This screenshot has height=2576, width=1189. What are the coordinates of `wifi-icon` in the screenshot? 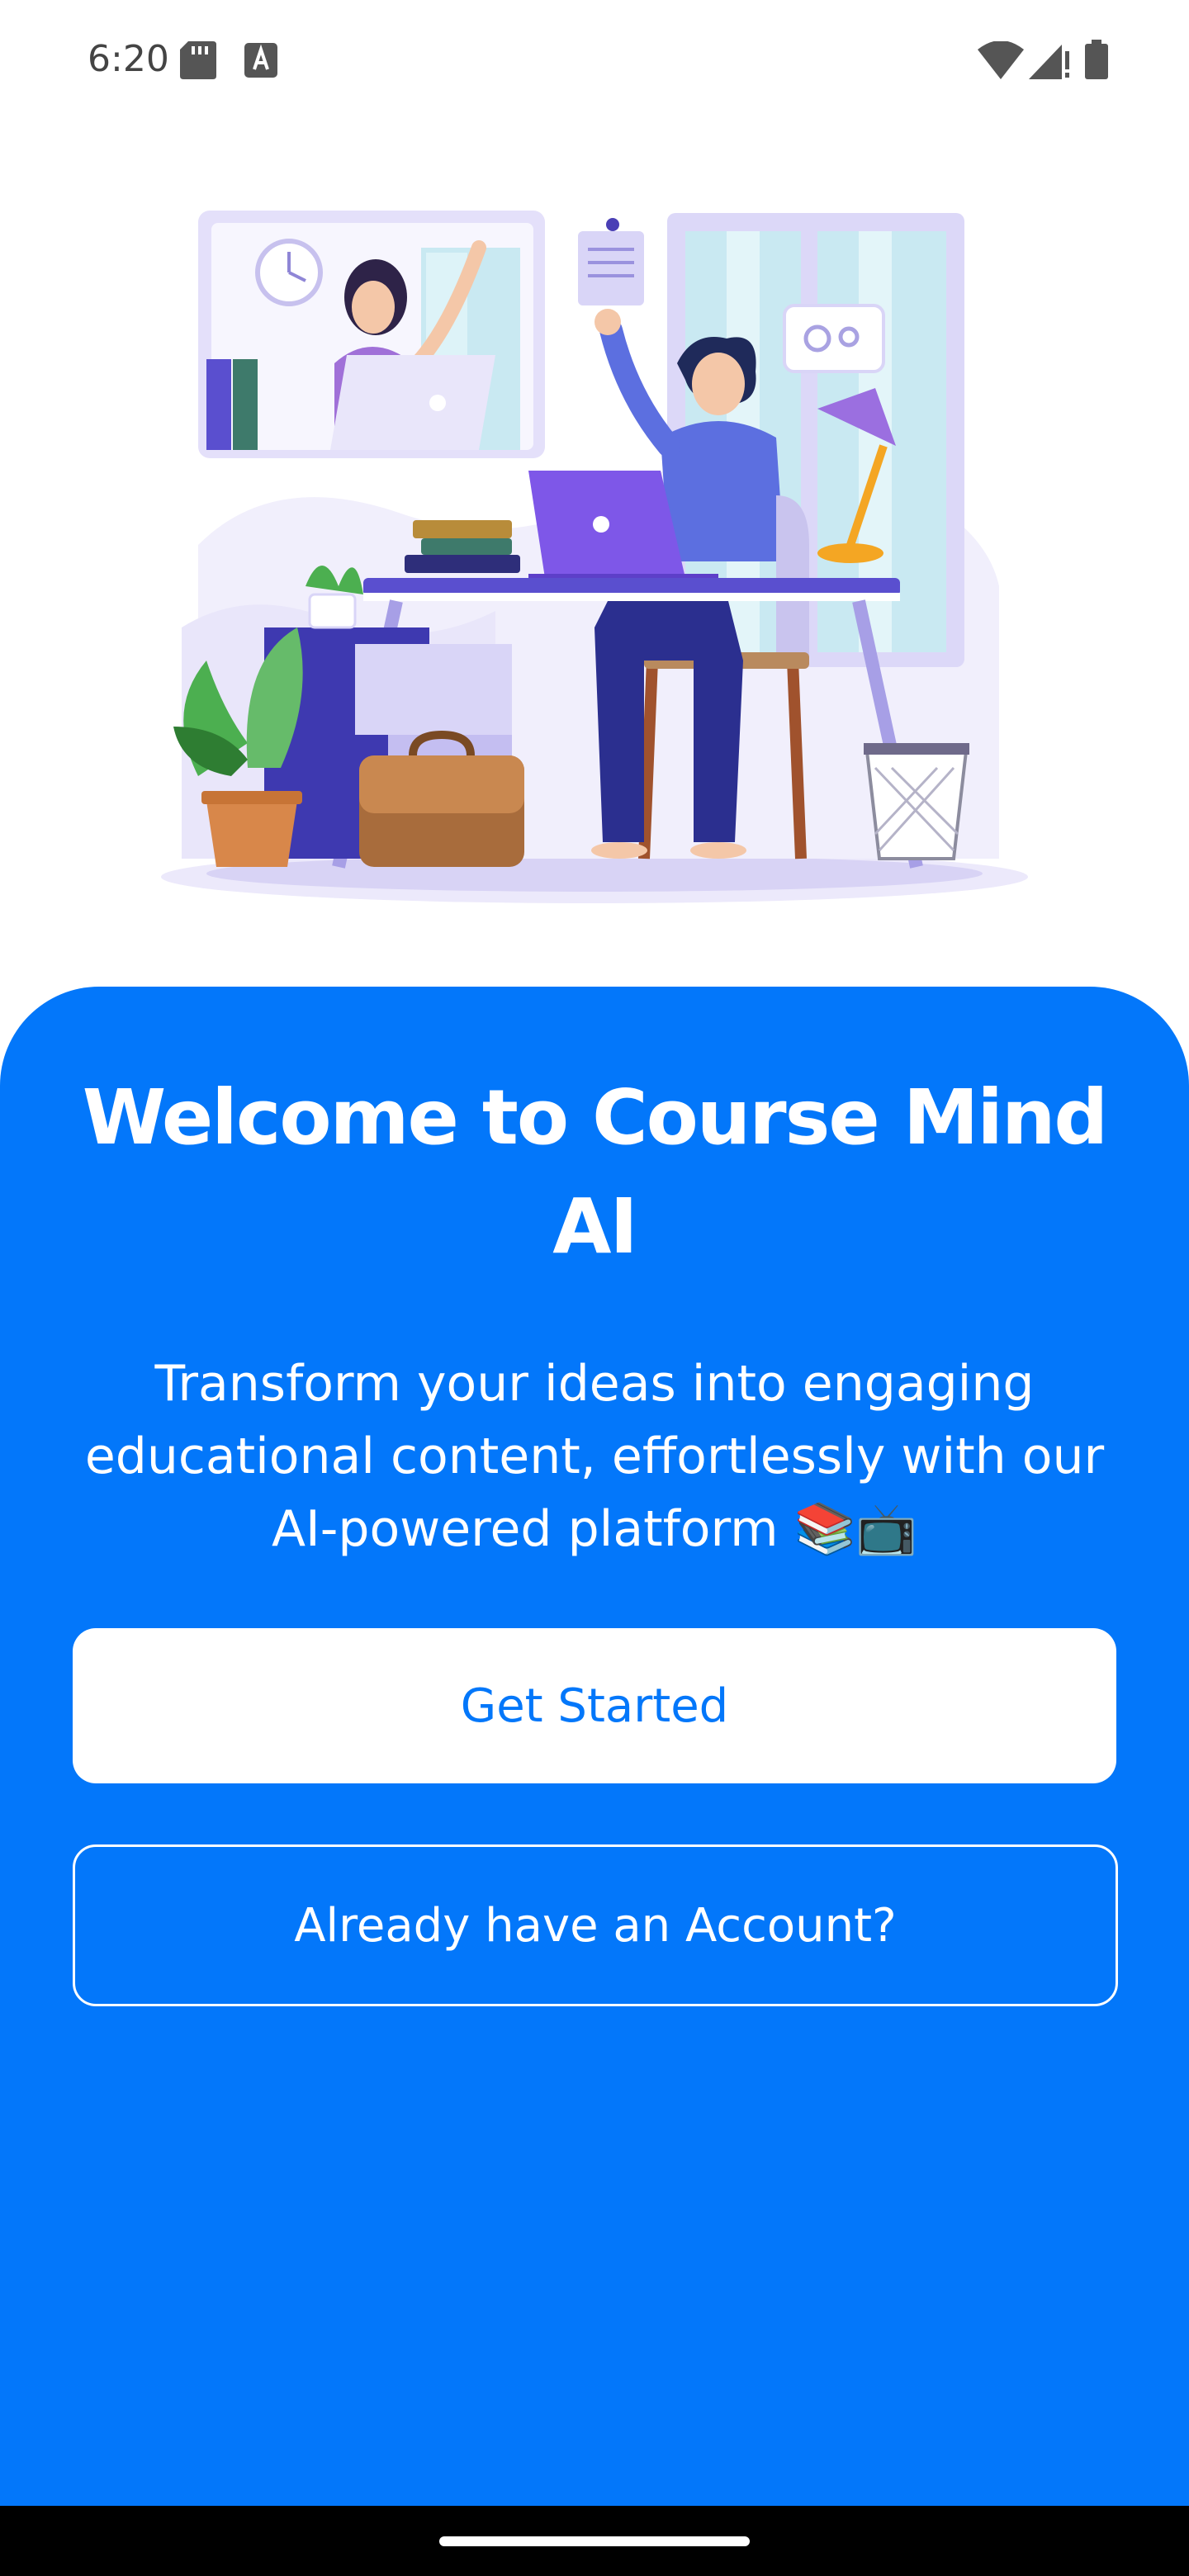 It's located at (1001, 60).